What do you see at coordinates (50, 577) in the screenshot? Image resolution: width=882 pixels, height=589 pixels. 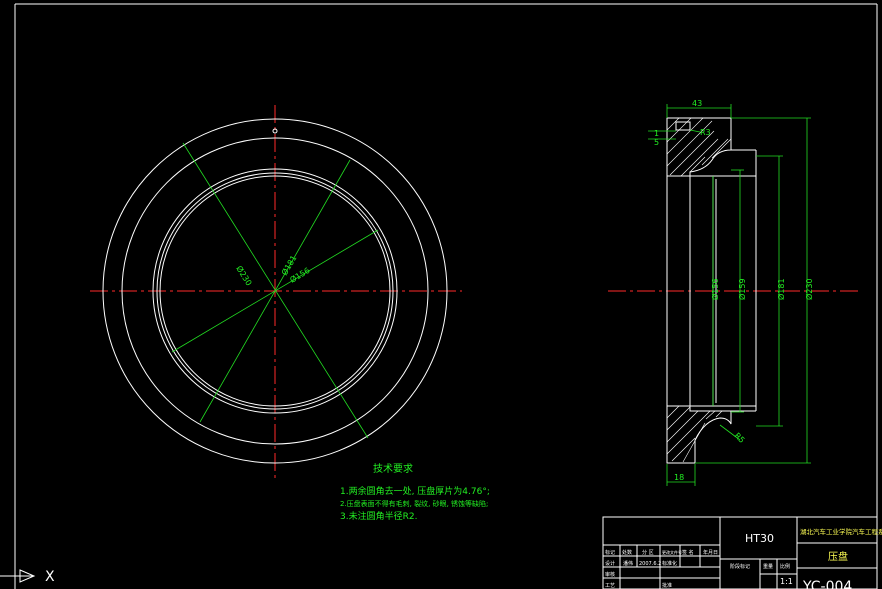 I see `ucs-x-label: X` at bounding box center [50, 577].